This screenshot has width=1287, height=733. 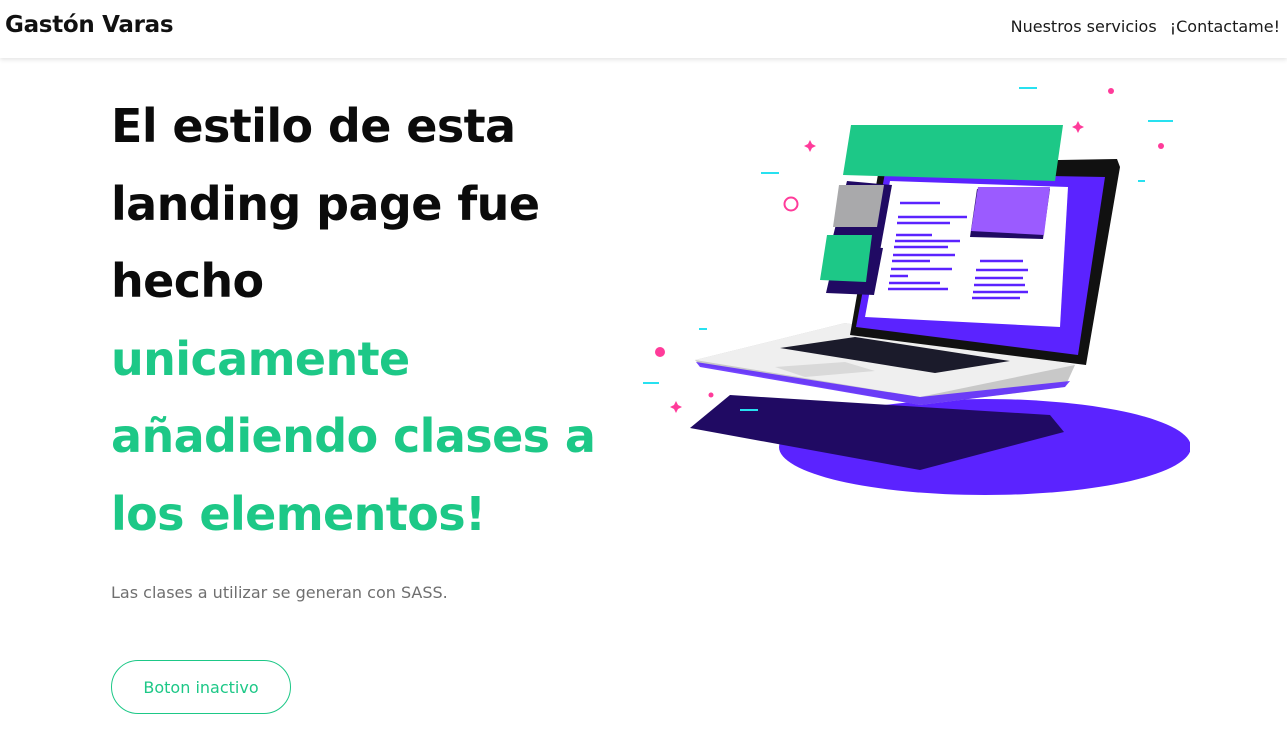 What do you see at coordinates (1084, 26) in the screenshot?
I see `nav-link-servicios: Nuestros servicios` at bounding box center [1084, 26].